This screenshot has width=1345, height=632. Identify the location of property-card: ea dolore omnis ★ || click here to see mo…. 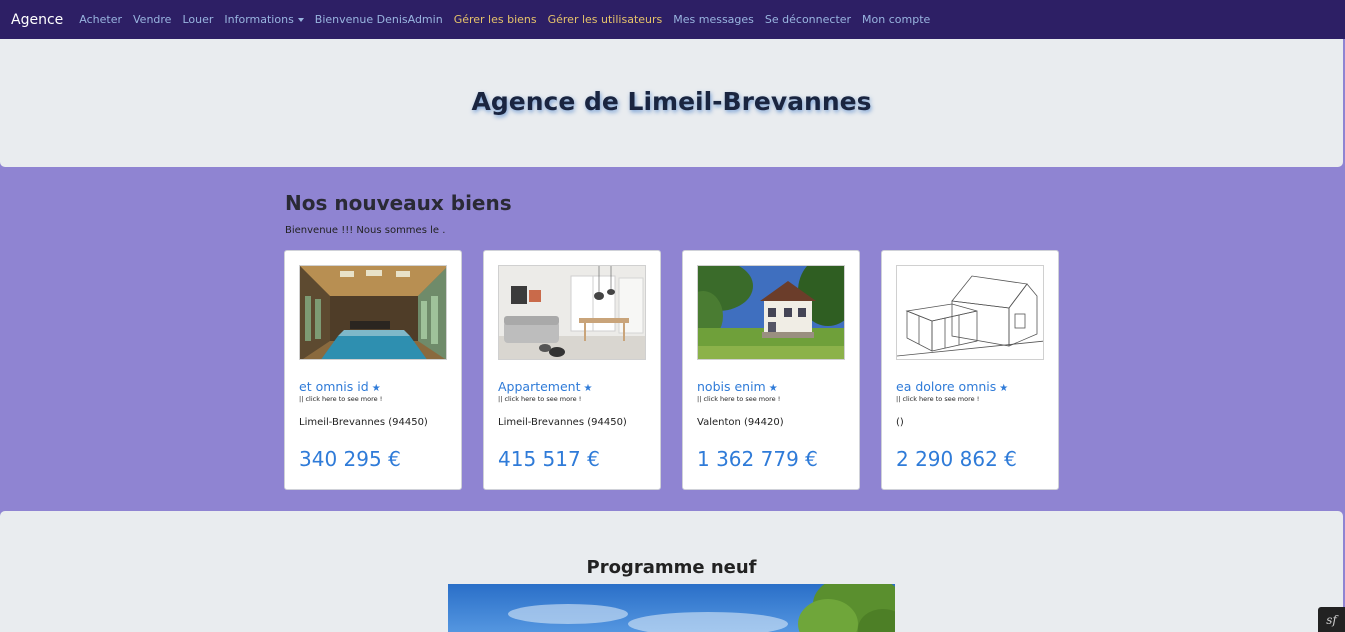
(970, 370).